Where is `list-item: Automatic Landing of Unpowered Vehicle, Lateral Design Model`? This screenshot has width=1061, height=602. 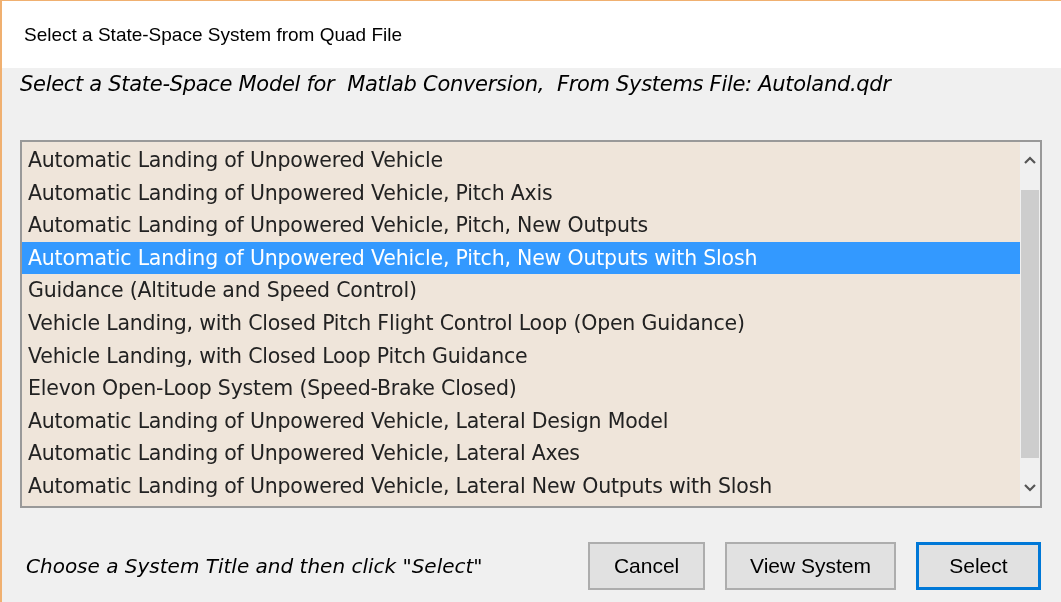
list-item: Automatic Landing of Unpowered Vehicle, Lateral Design Model is located at coordinates (521, 421).